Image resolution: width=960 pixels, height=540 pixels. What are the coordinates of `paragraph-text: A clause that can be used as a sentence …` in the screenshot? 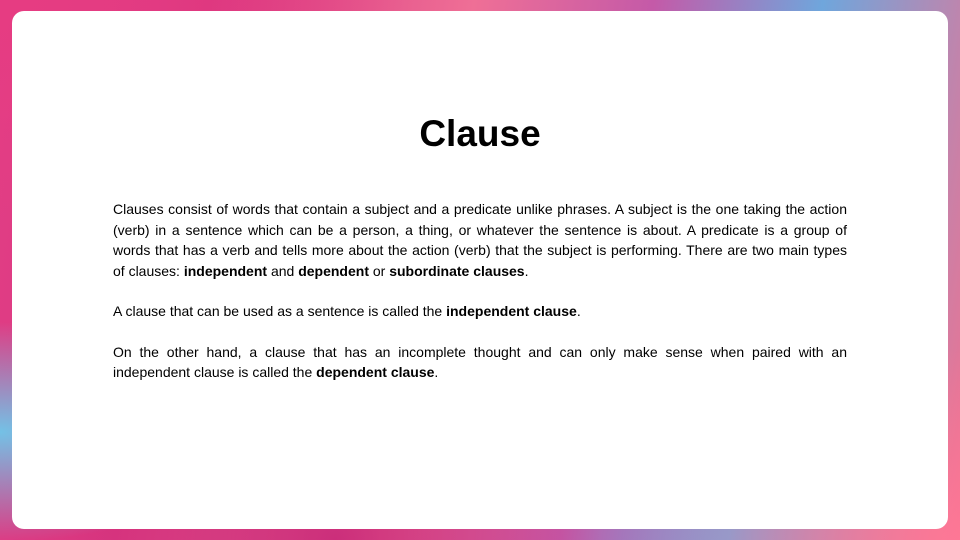 It's located at (280, 311).